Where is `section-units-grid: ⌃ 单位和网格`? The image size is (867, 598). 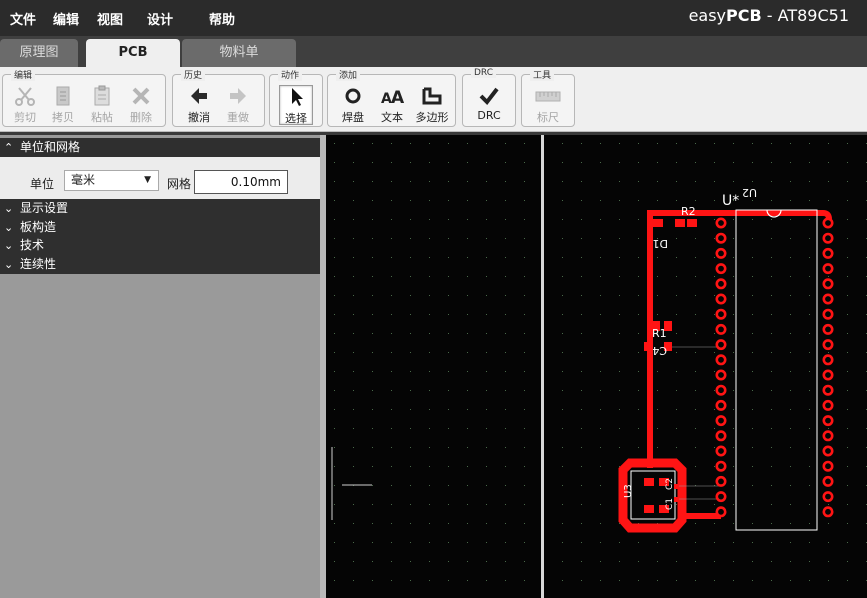 section-units-grid: ⌃ 单位和网格 is located at coordinates (160, 147).